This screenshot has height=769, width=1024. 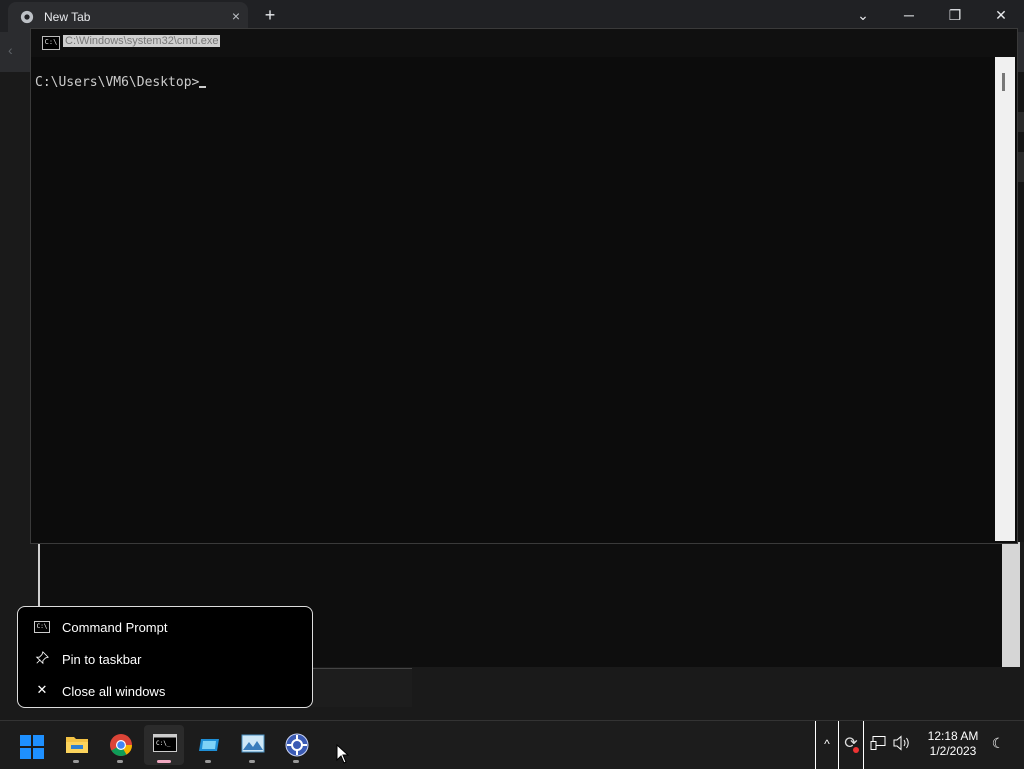 I want to click on clock-date: 1/2/2023, so click(x=953, y=751).